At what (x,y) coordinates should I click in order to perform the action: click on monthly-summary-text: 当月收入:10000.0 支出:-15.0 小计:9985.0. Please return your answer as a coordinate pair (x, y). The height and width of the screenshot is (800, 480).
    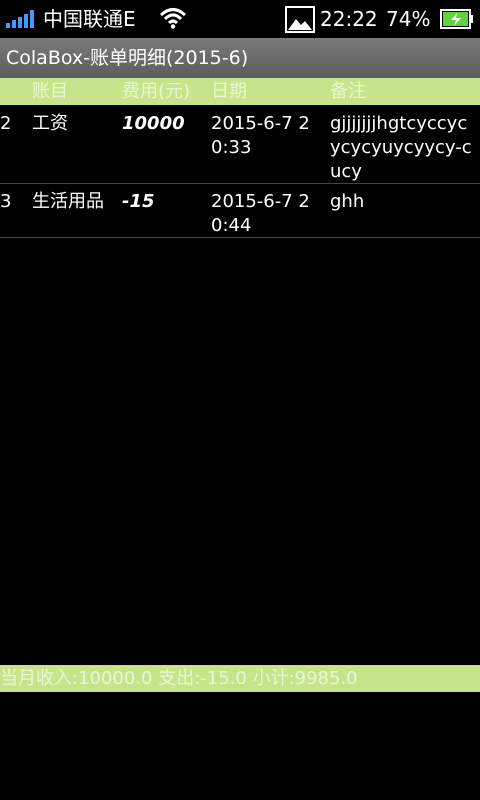
    Looking at the image, I should click on (179, 678).